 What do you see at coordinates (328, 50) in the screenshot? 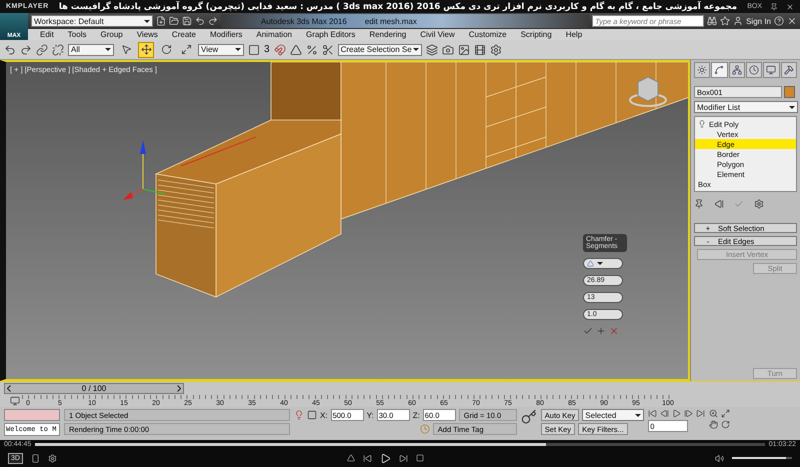
I see `scissors-icon` at bounding box center [328, 50].